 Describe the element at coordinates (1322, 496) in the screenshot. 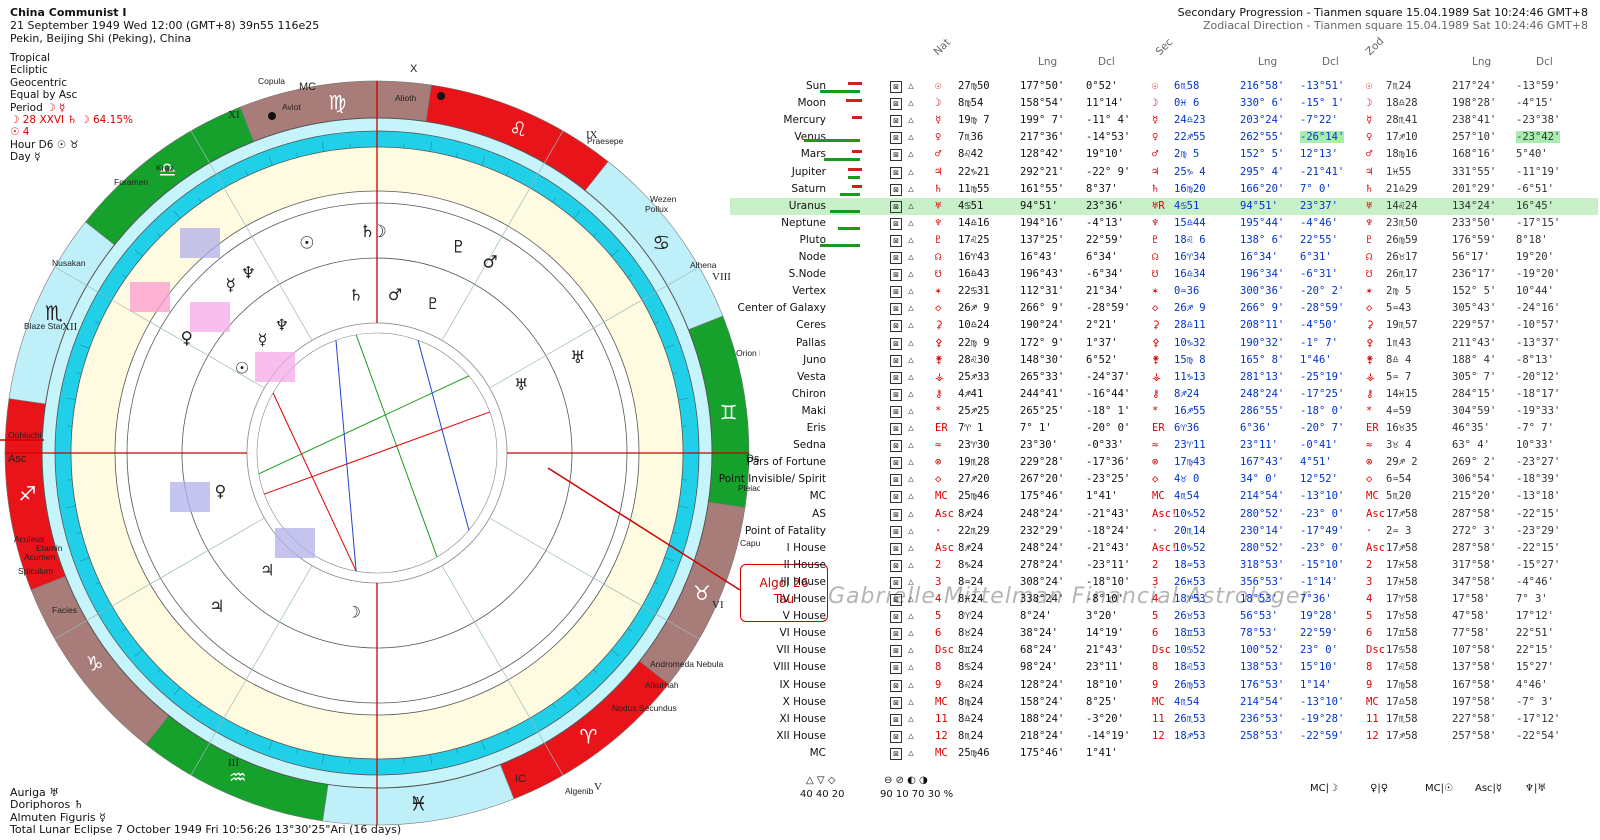

I see `sec-declination: -13°10'` at that location.